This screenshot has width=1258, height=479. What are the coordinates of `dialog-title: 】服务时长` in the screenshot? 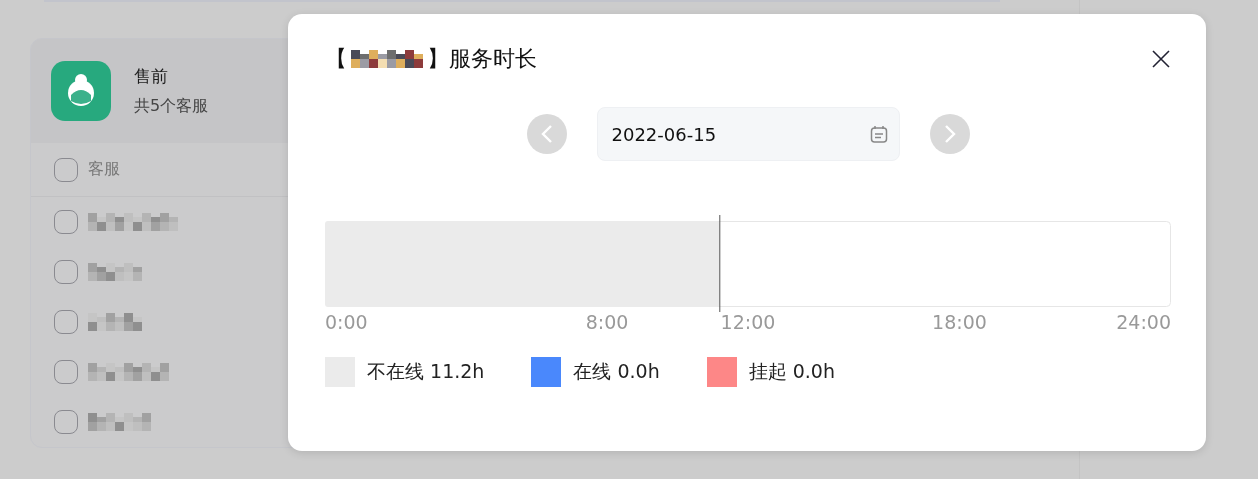 It's located at (482, 59).